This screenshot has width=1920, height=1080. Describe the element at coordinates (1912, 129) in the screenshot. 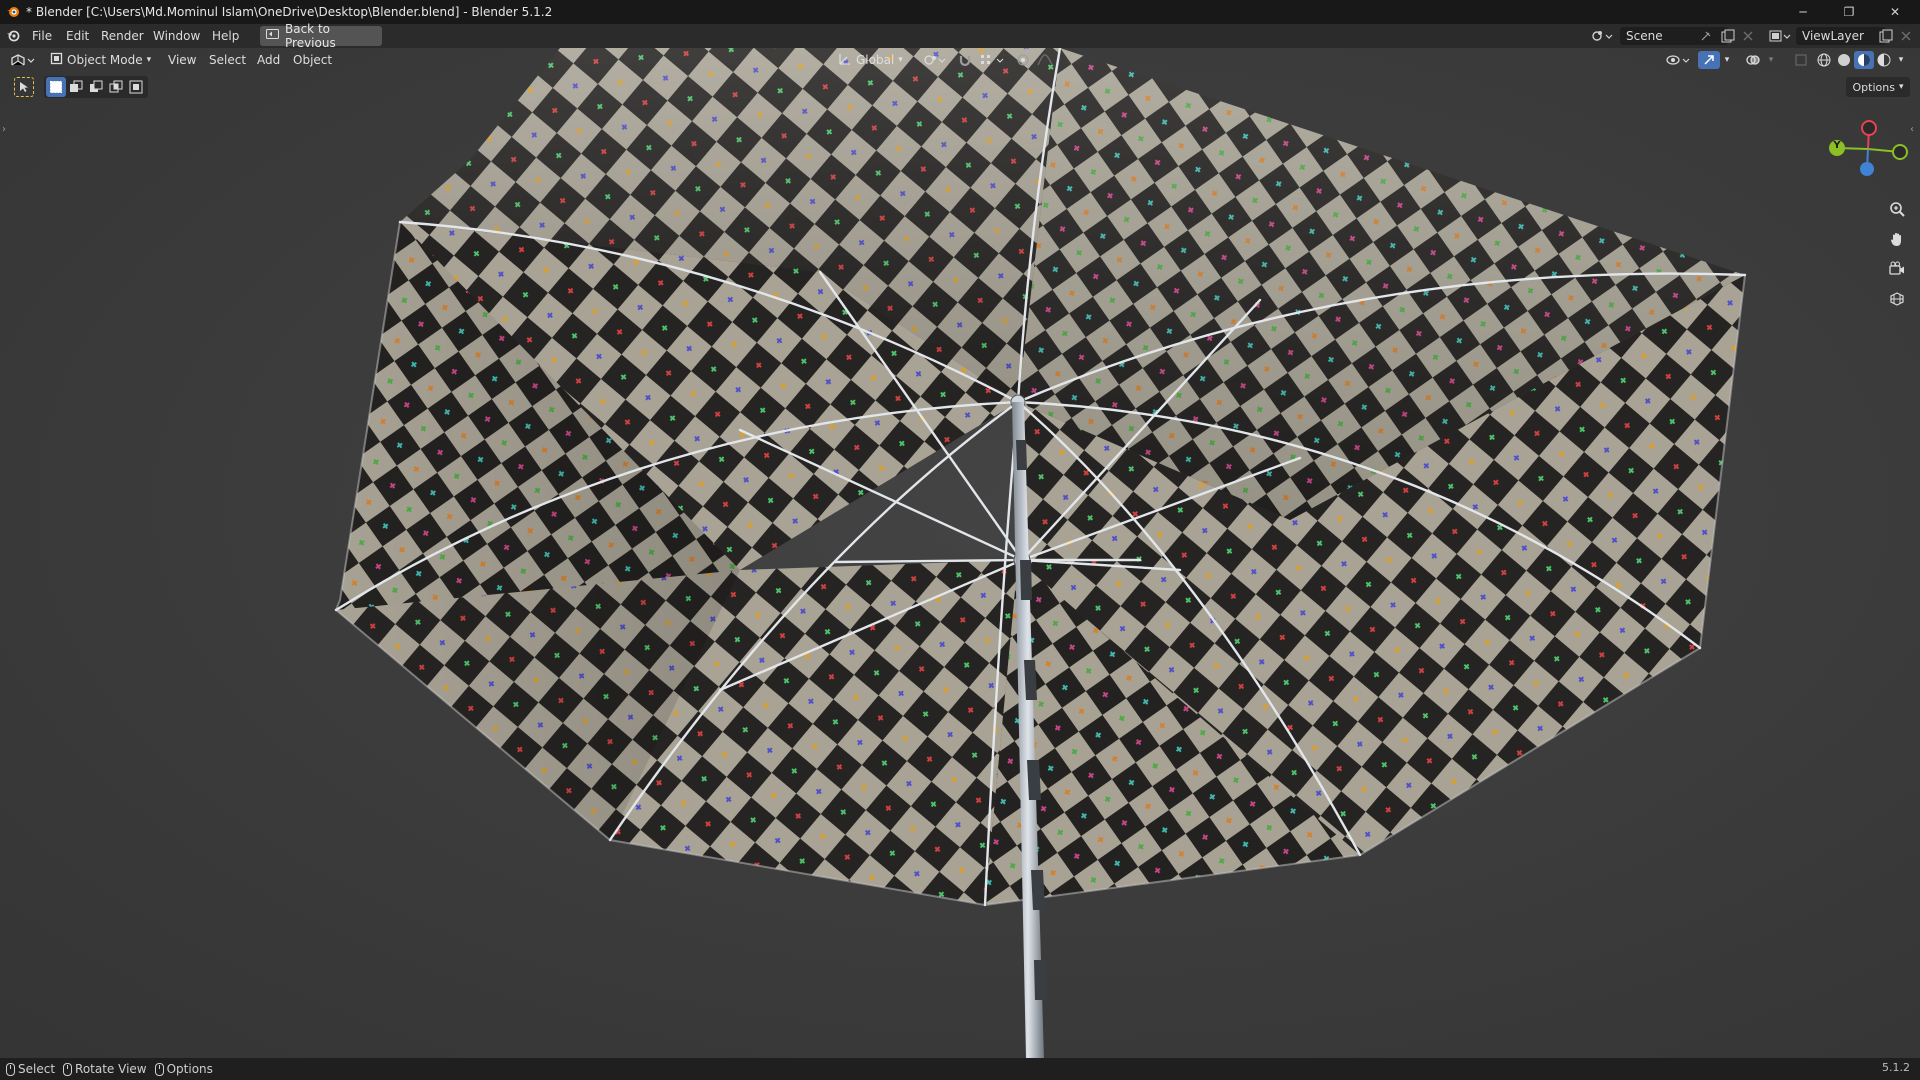

I see `sidebar-expand-arrow-icon: ‹` at that location.